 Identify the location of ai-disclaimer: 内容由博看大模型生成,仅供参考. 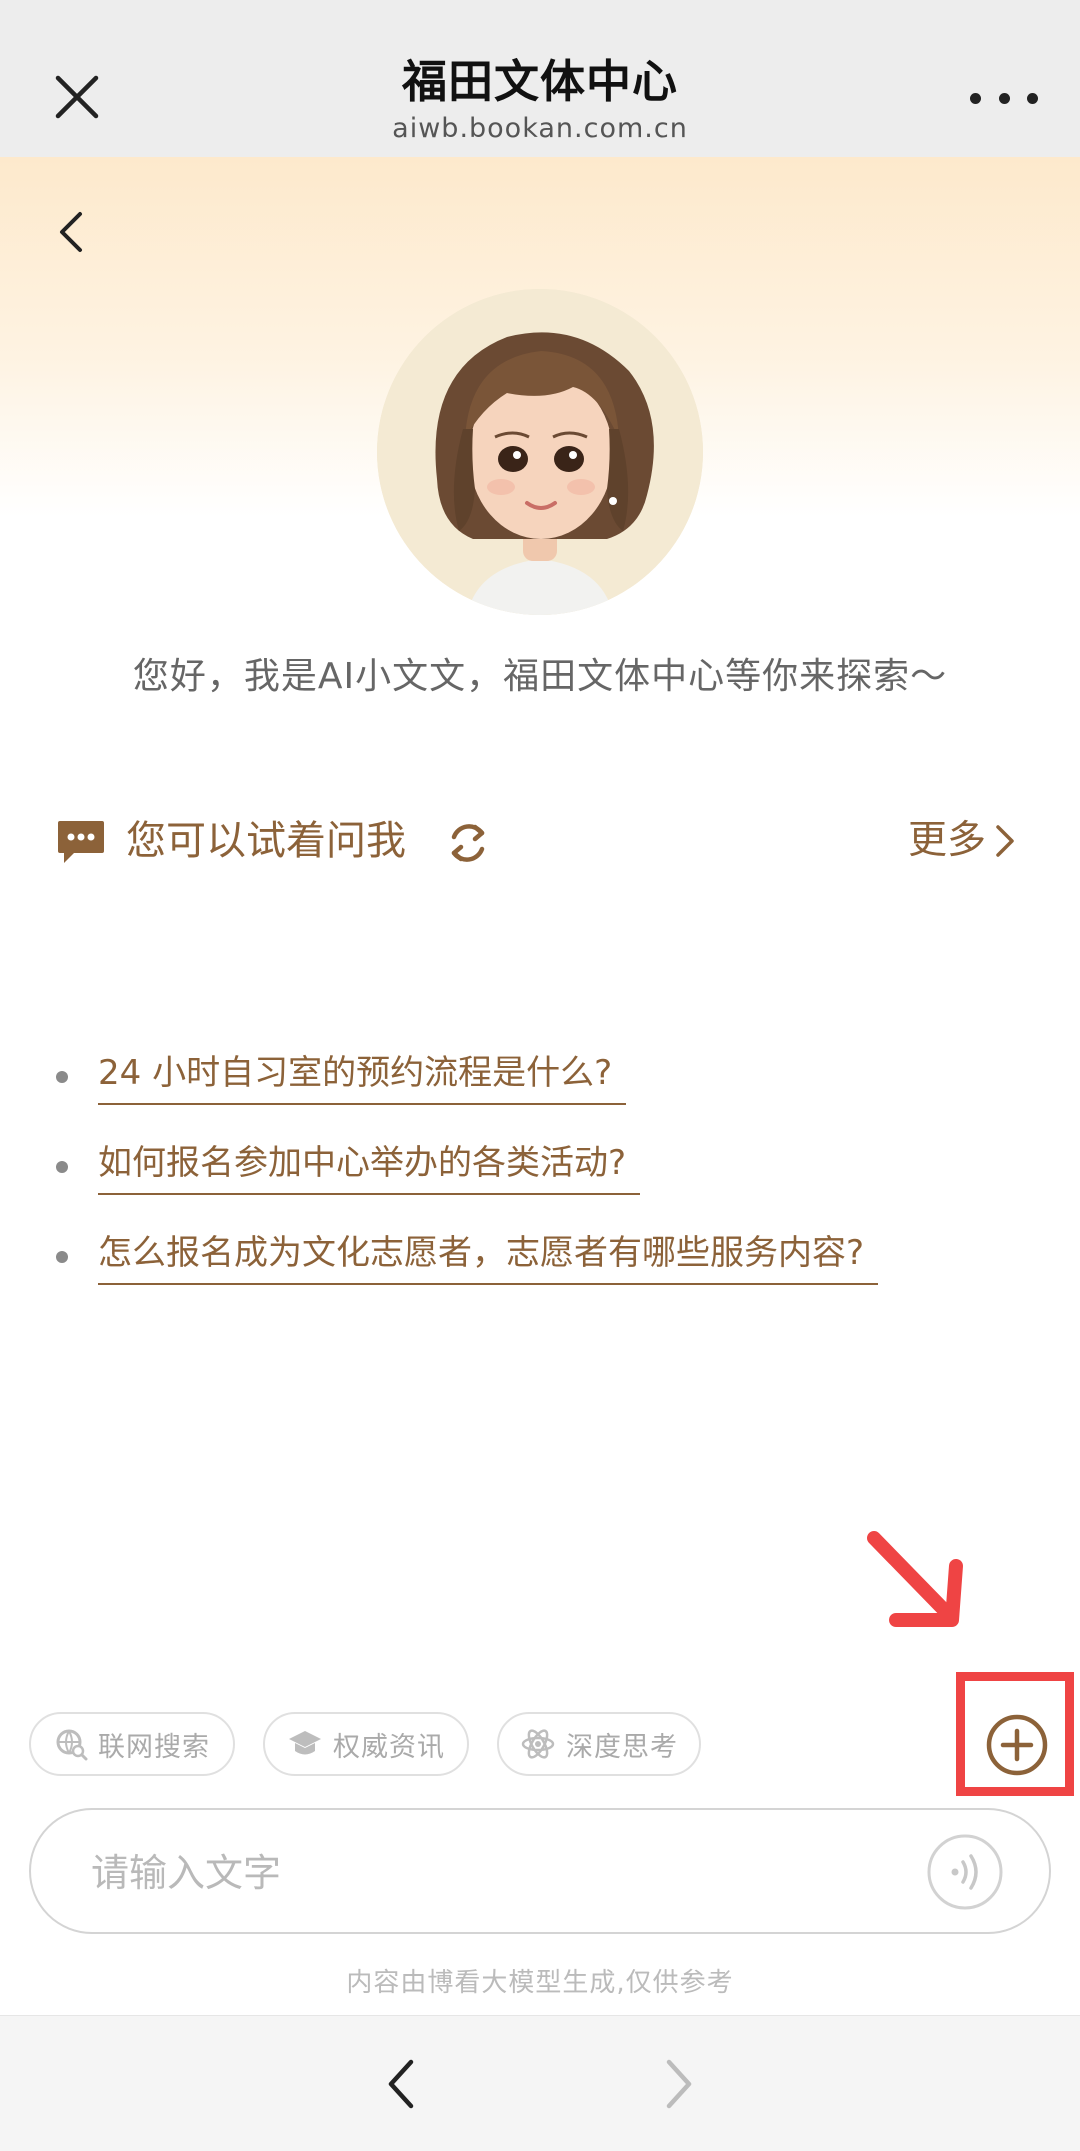
(540, 1983).